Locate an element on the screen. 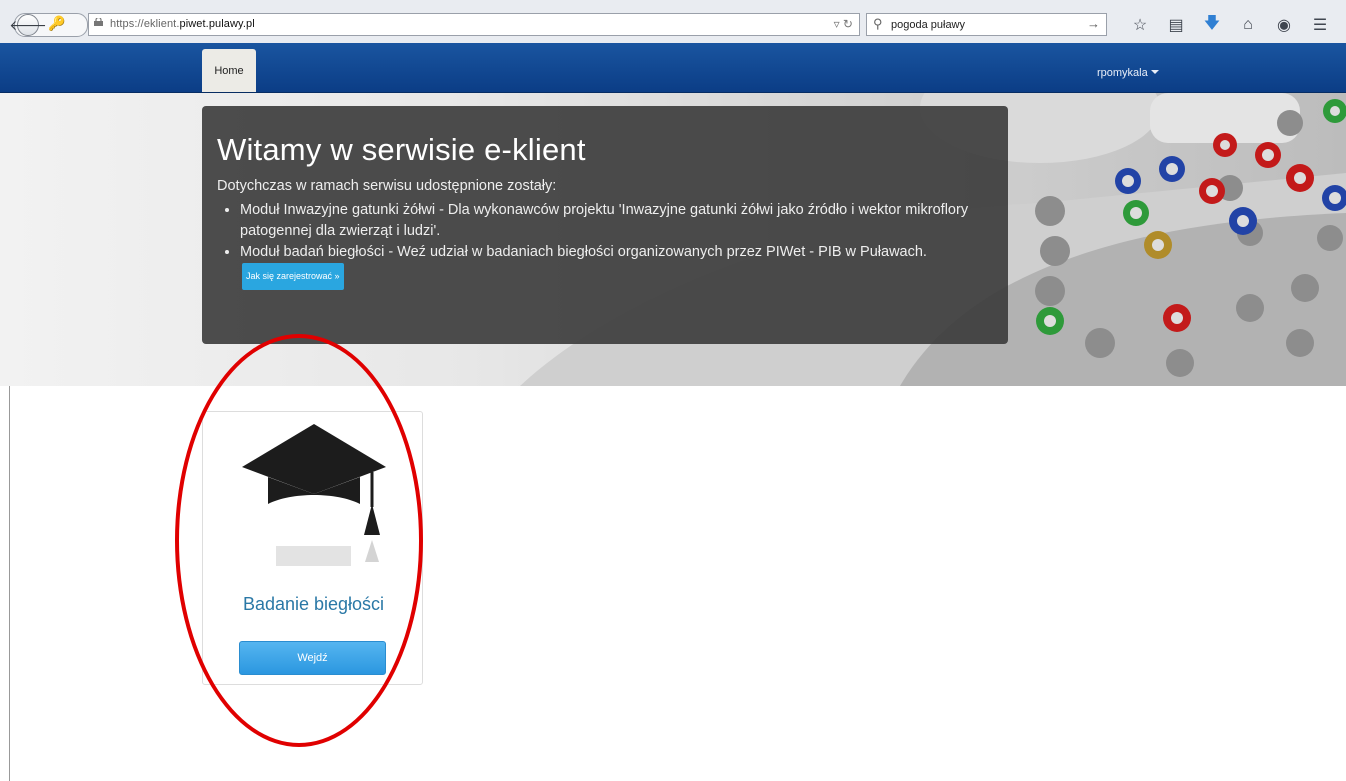  how-to-register-button: Jak się zarejestrować » is located at coordinates (293, 276).